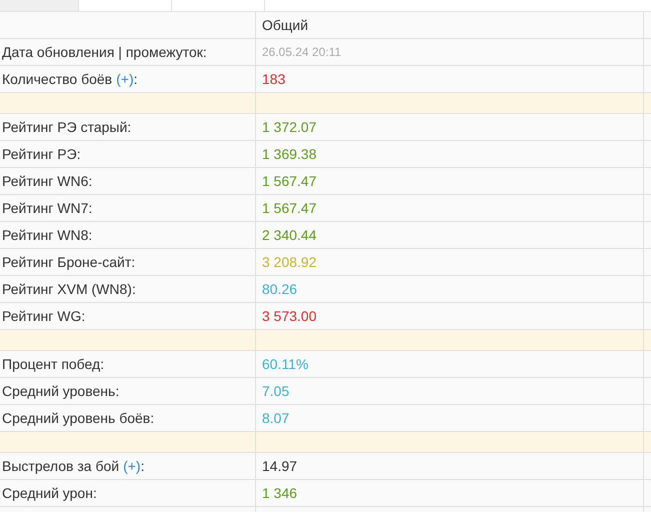 This screenshot has height=514, width=651. Describe the element at coordinates (289, 316) in the screenshot. I see `value-text: 3 573.00` at that location.